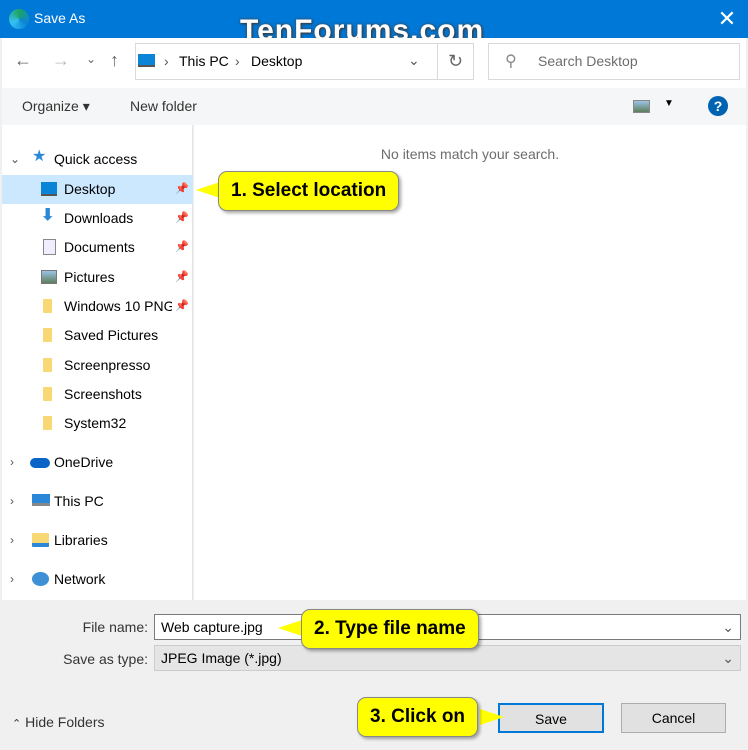 This screenshot has height=750, width=748. I want to click on sidebar-item-label: Windows 10 PNG, so click(118, 306).